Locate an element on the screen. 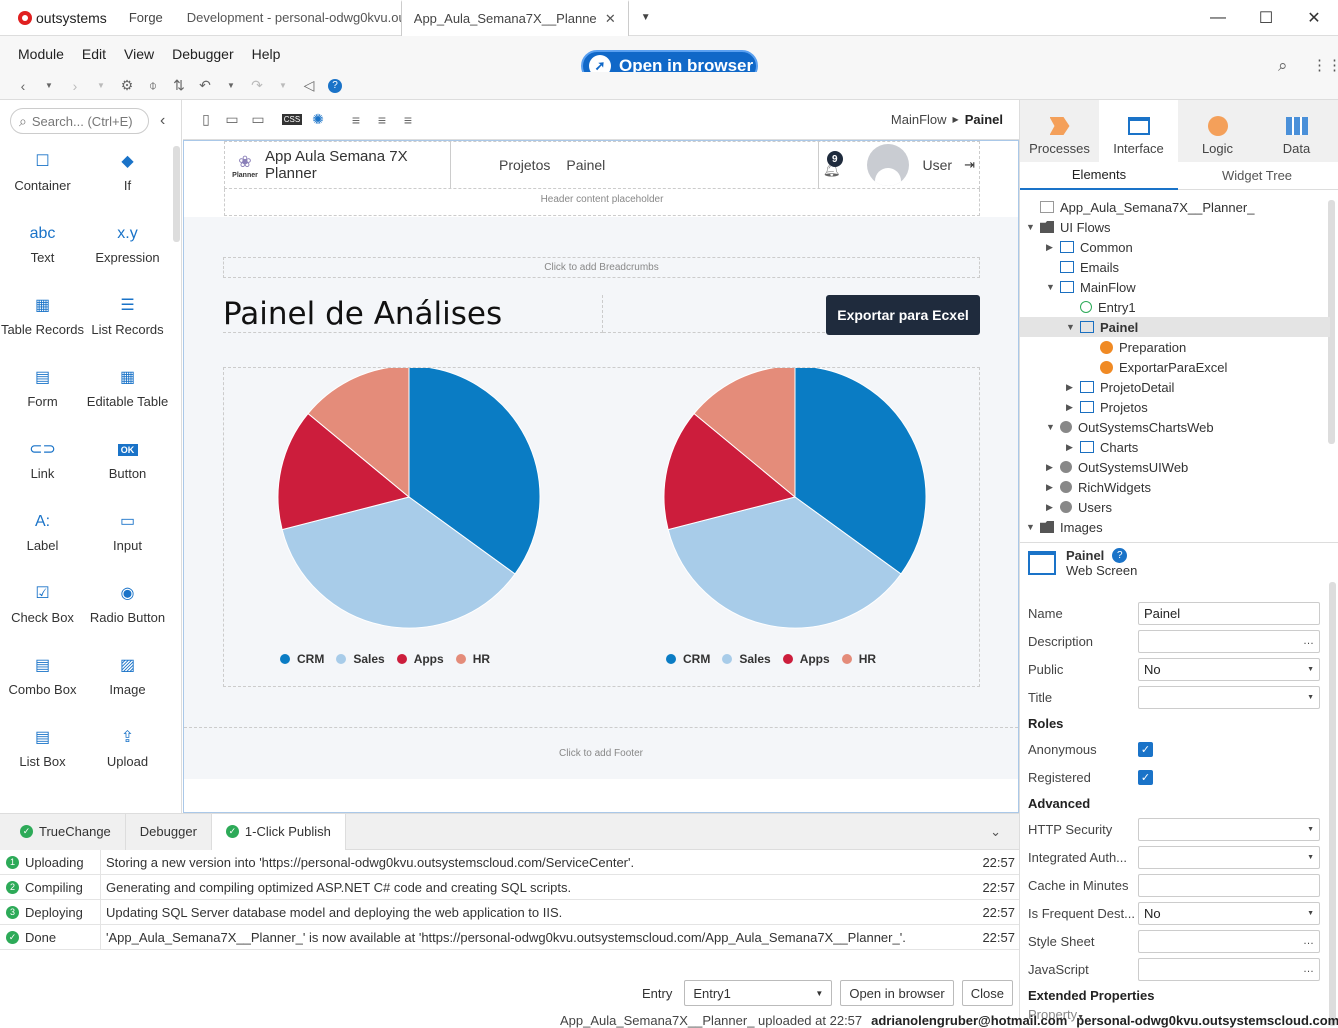 Image resolution: width=1338 pixels, height=1028 pixels. widget-form: ▤ Form is located at coordinates (42, 402).